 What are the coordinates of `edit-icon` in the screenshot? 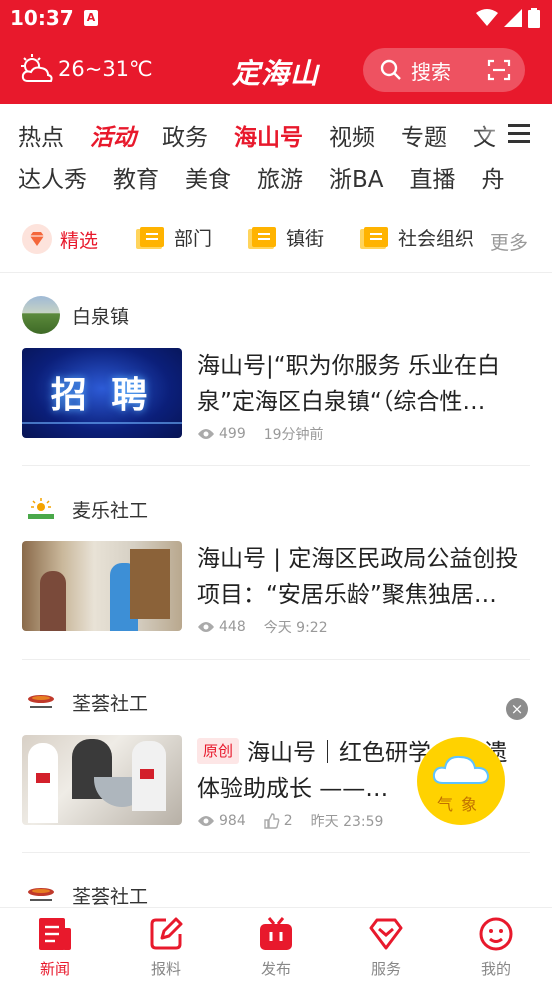 It's located at (166, 933).